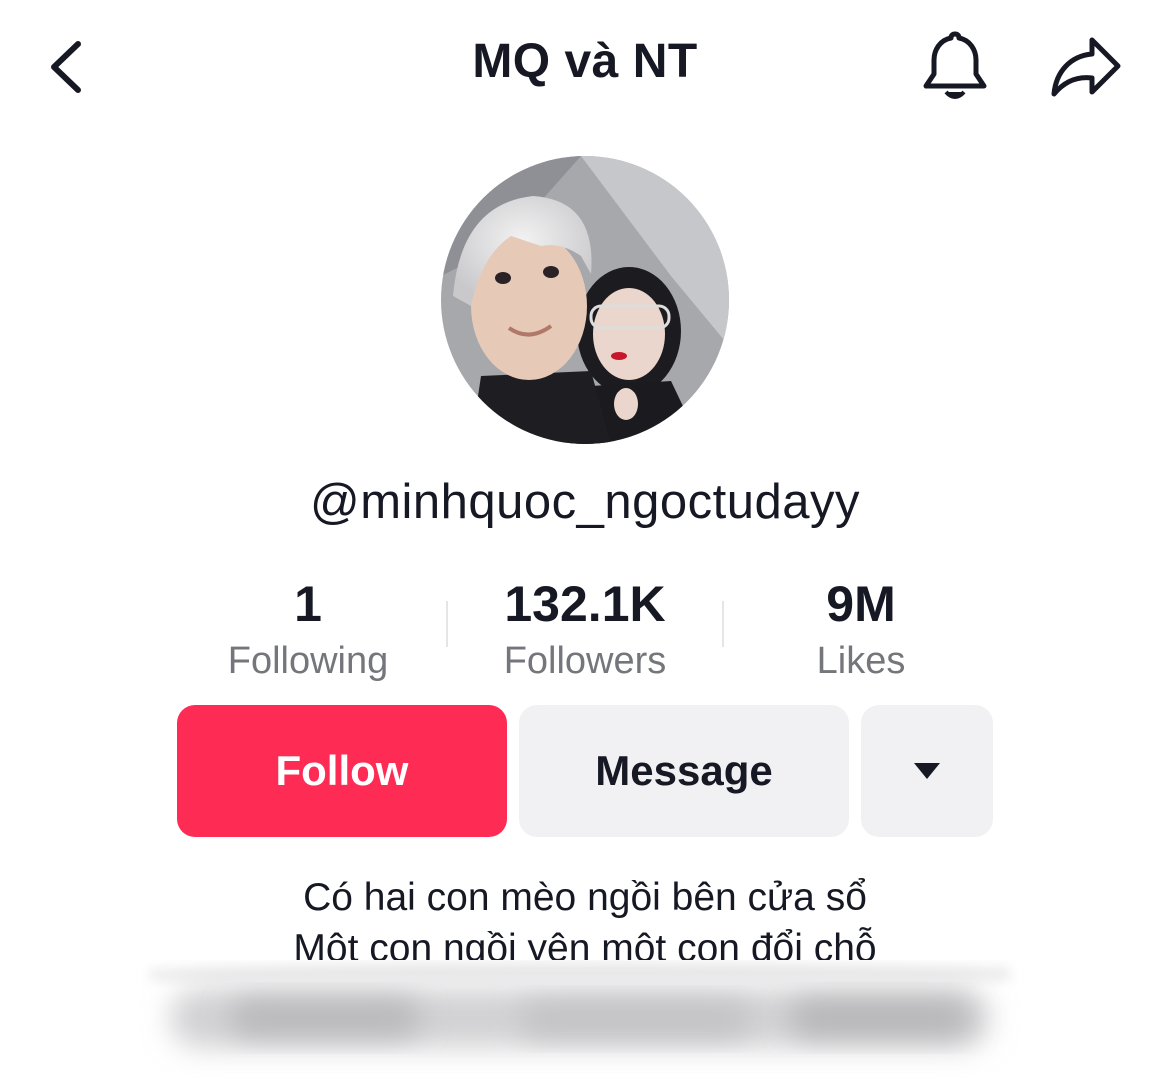  I want to click on caret-down-icon, so click(927, 771).